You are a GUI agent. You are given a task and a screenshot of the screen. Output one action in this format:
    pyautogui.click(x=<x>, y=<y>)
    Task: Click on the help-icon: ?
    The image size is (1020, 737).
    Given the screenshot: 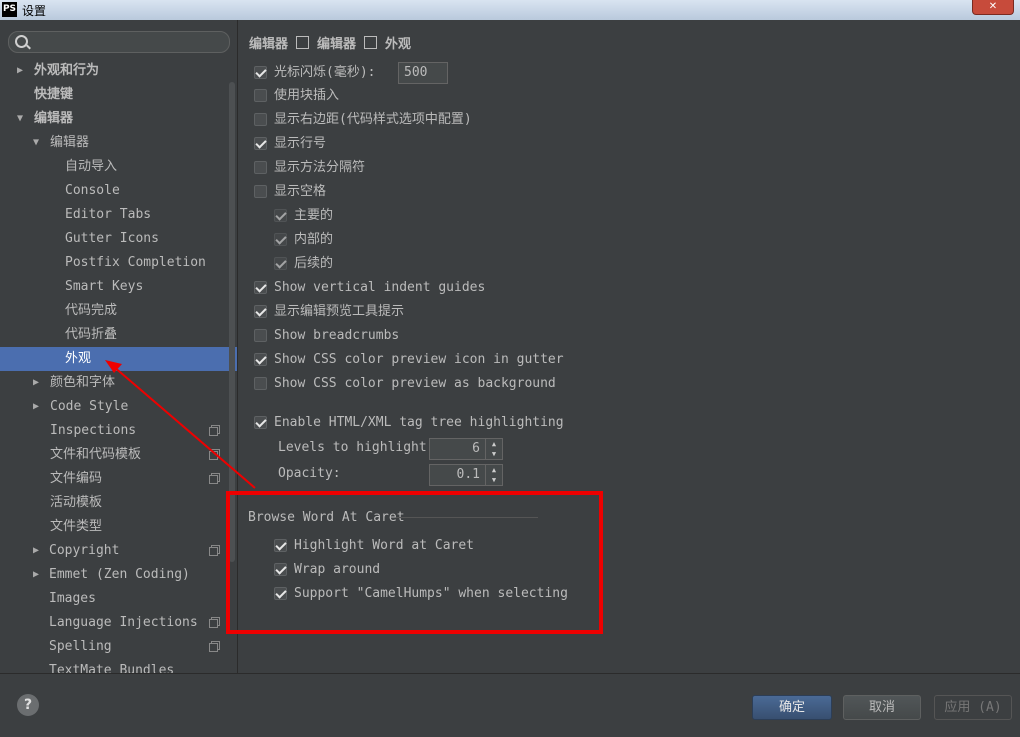 What is the action you would take?
    pyautogui.click(x=28, y=705)
    